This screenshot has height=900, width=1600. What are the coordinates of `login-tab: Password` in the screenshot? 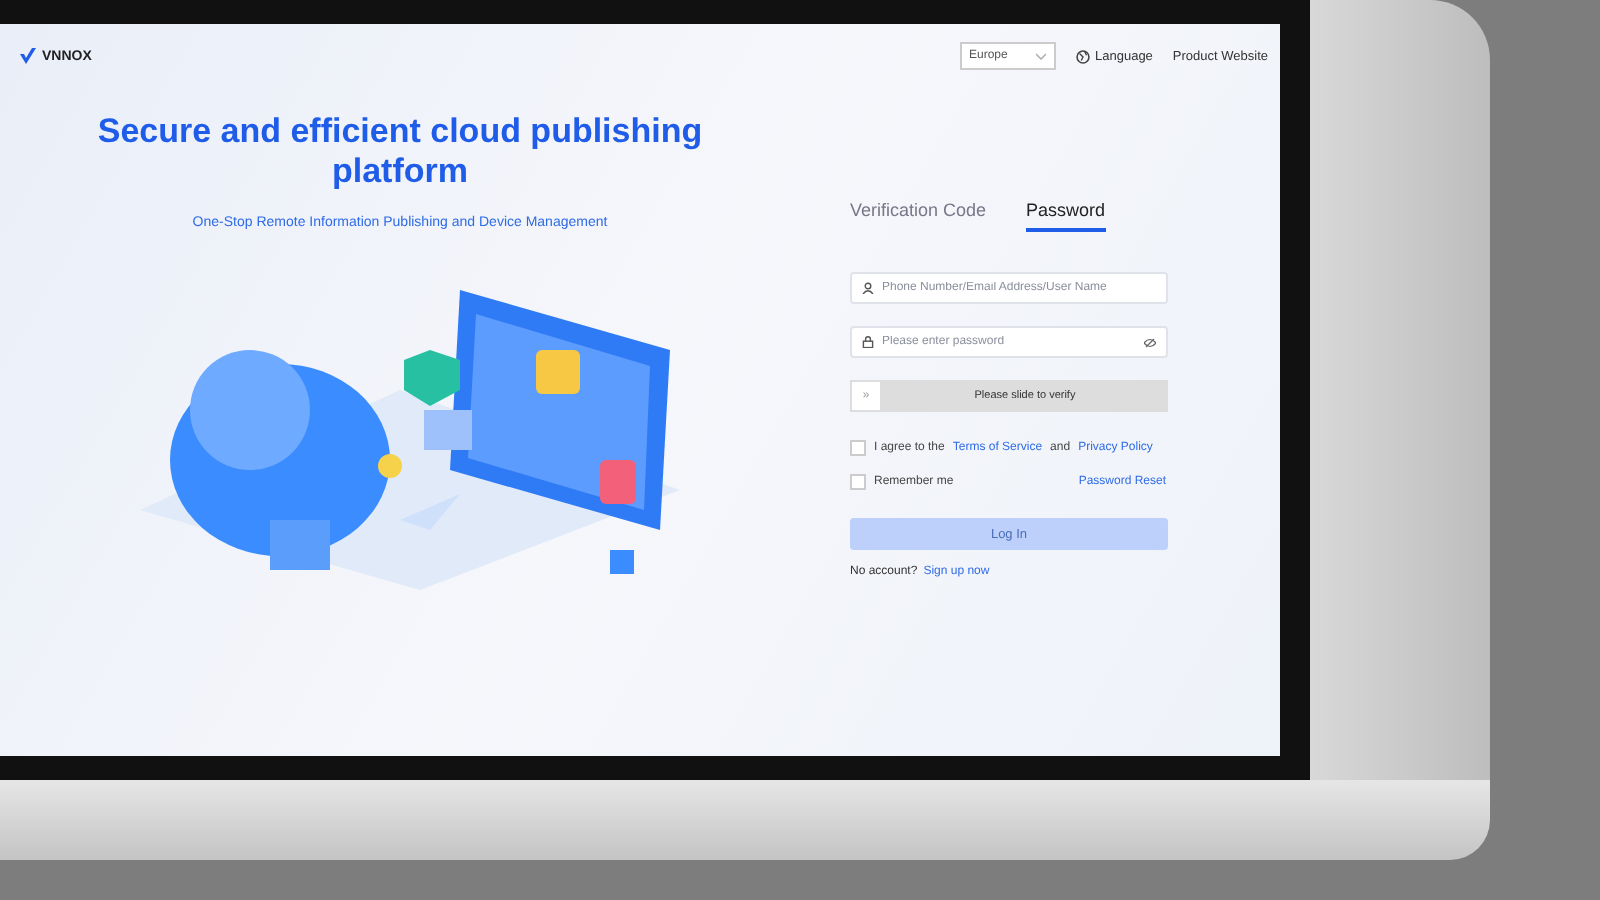 It's located at (1066, 215).